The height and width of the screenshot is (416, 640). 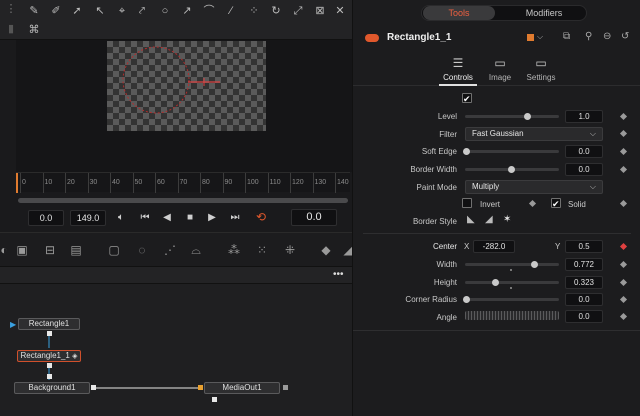 I want to click on height-value: 0.323, so click(x=584, y=282).